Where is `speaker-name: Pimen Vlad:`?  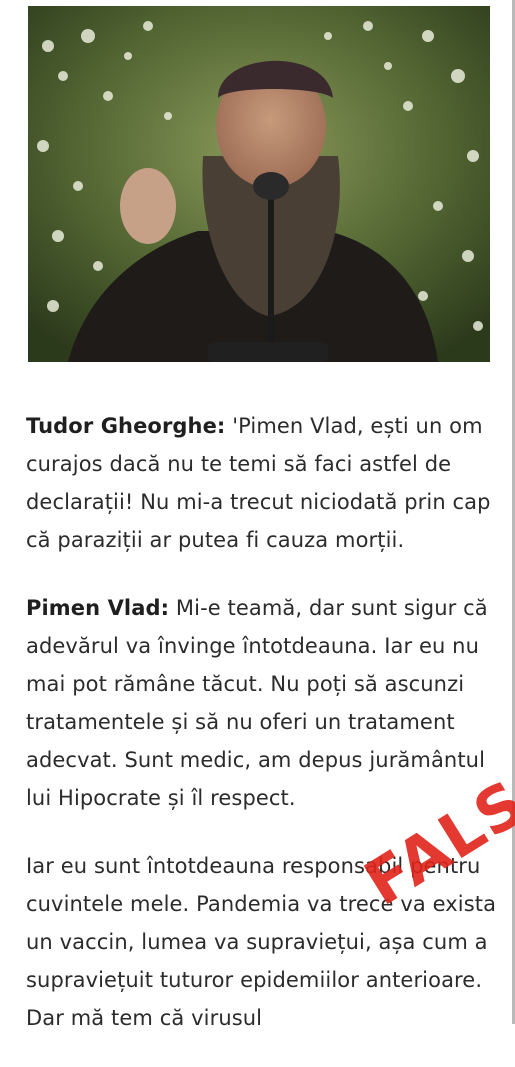
speaker-name: Pimen Vlad: is located at coordinates (98, 608).